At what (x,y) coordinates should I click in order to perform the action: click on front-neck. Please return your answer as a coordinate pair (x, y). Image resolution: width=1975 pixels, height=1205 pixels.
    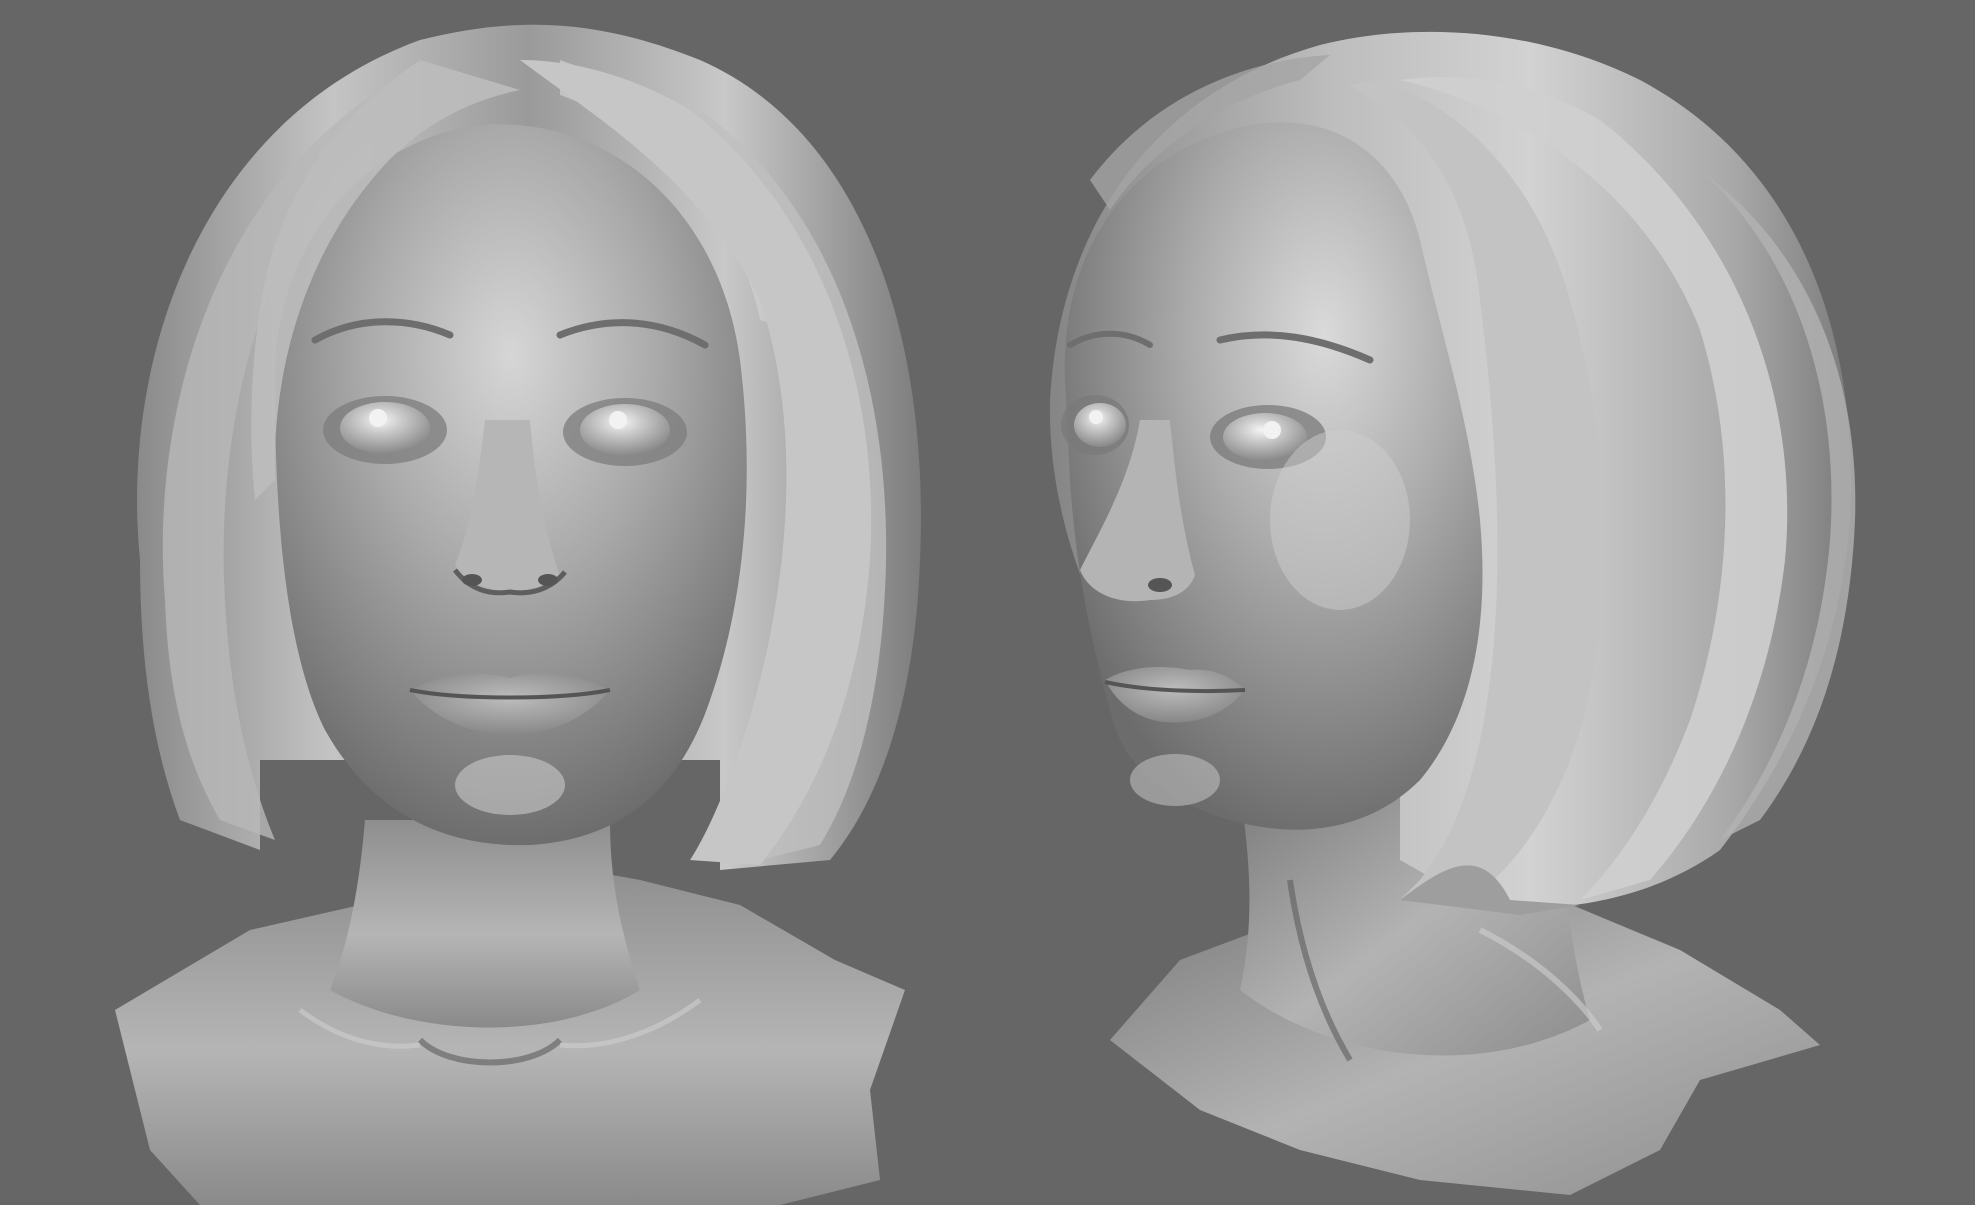
    Looking at the image, I should click on (485, 924).